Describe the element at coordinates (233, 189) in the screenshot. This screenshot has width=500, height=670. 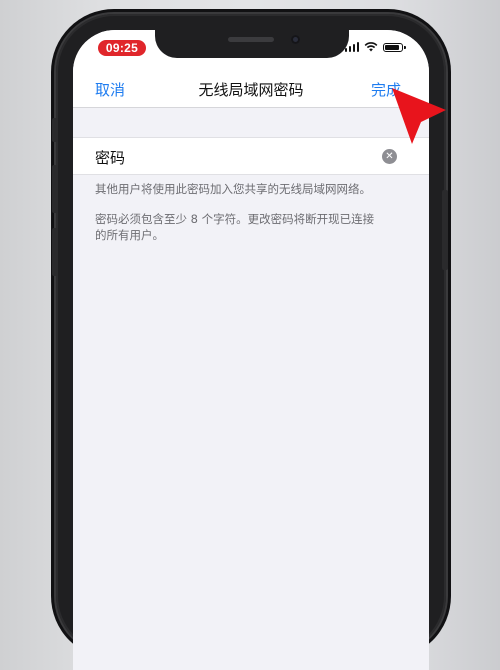
I see `share-hint: 其他用户将使用此密码加入您共享的无线局域网网络。` at that location.